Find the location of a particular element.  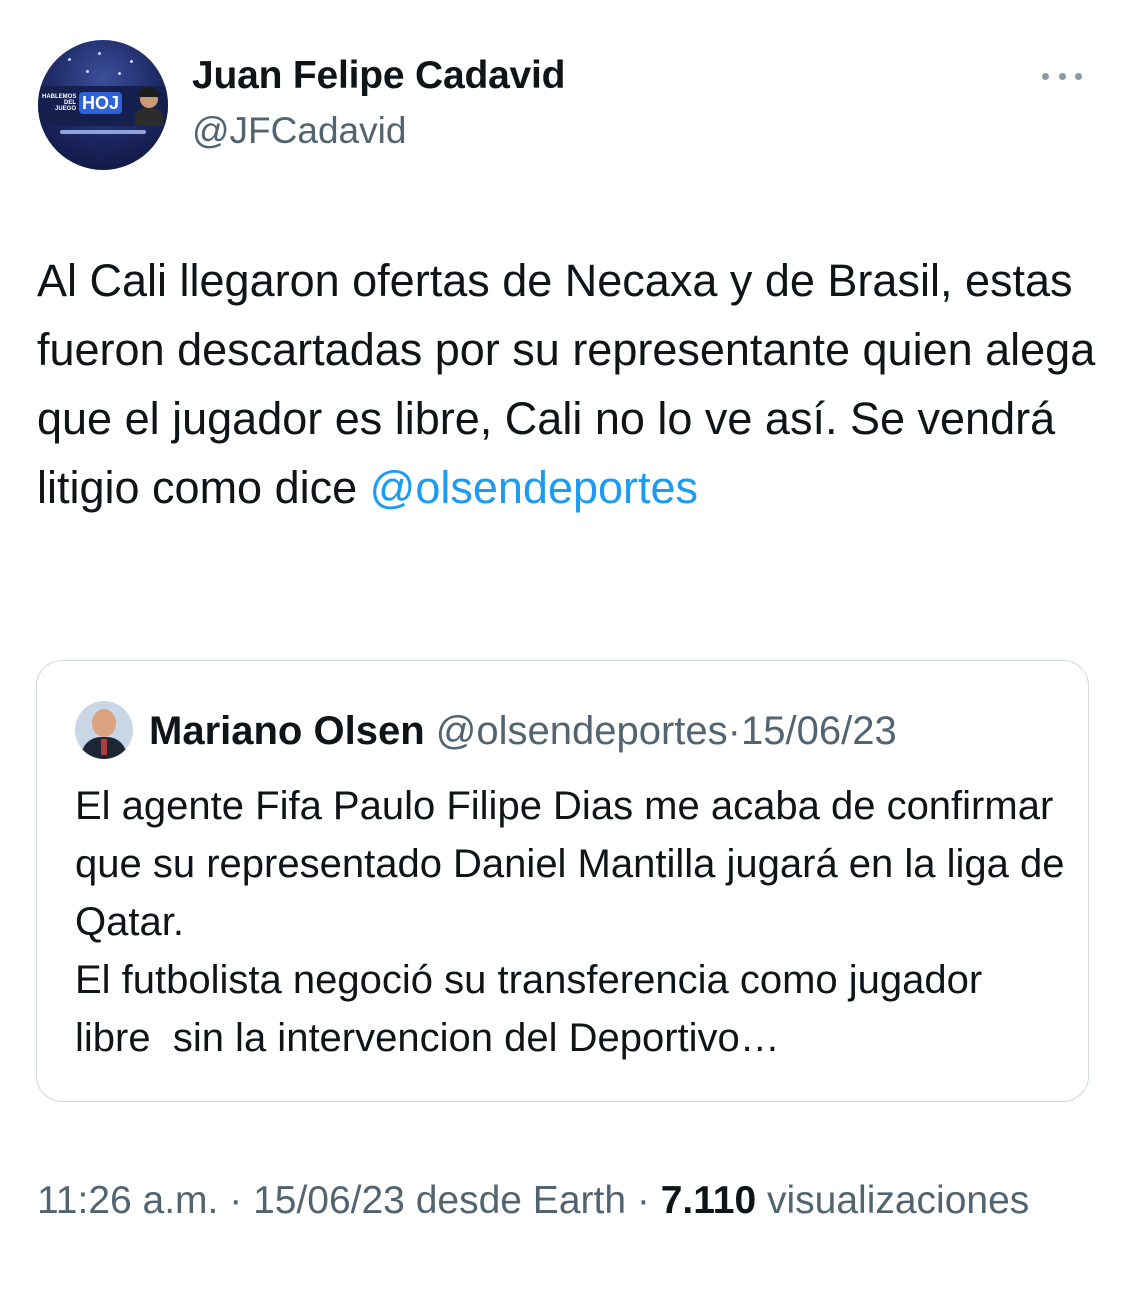

quoted-author-avatar is located at coordinates (104, 730).